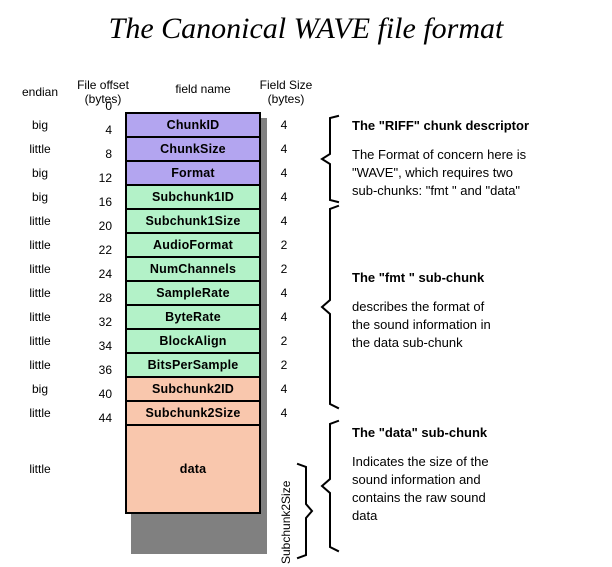  I want to click on endian-label-audioformat: little, so click(40, 245).